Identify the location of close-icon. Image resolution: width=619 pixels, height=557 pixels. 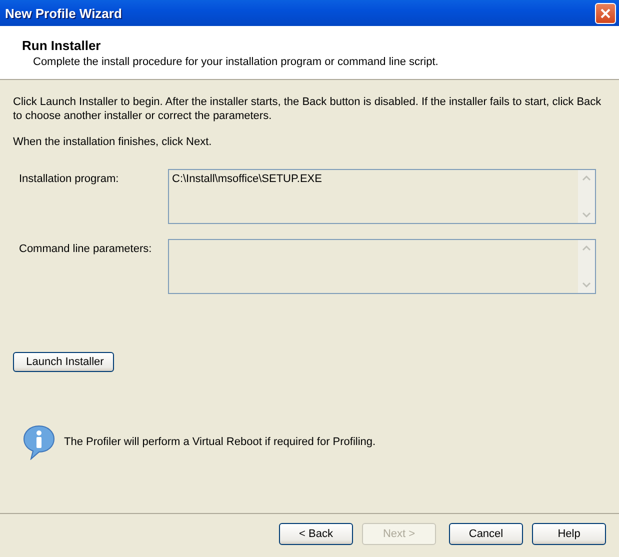
(605, 13).